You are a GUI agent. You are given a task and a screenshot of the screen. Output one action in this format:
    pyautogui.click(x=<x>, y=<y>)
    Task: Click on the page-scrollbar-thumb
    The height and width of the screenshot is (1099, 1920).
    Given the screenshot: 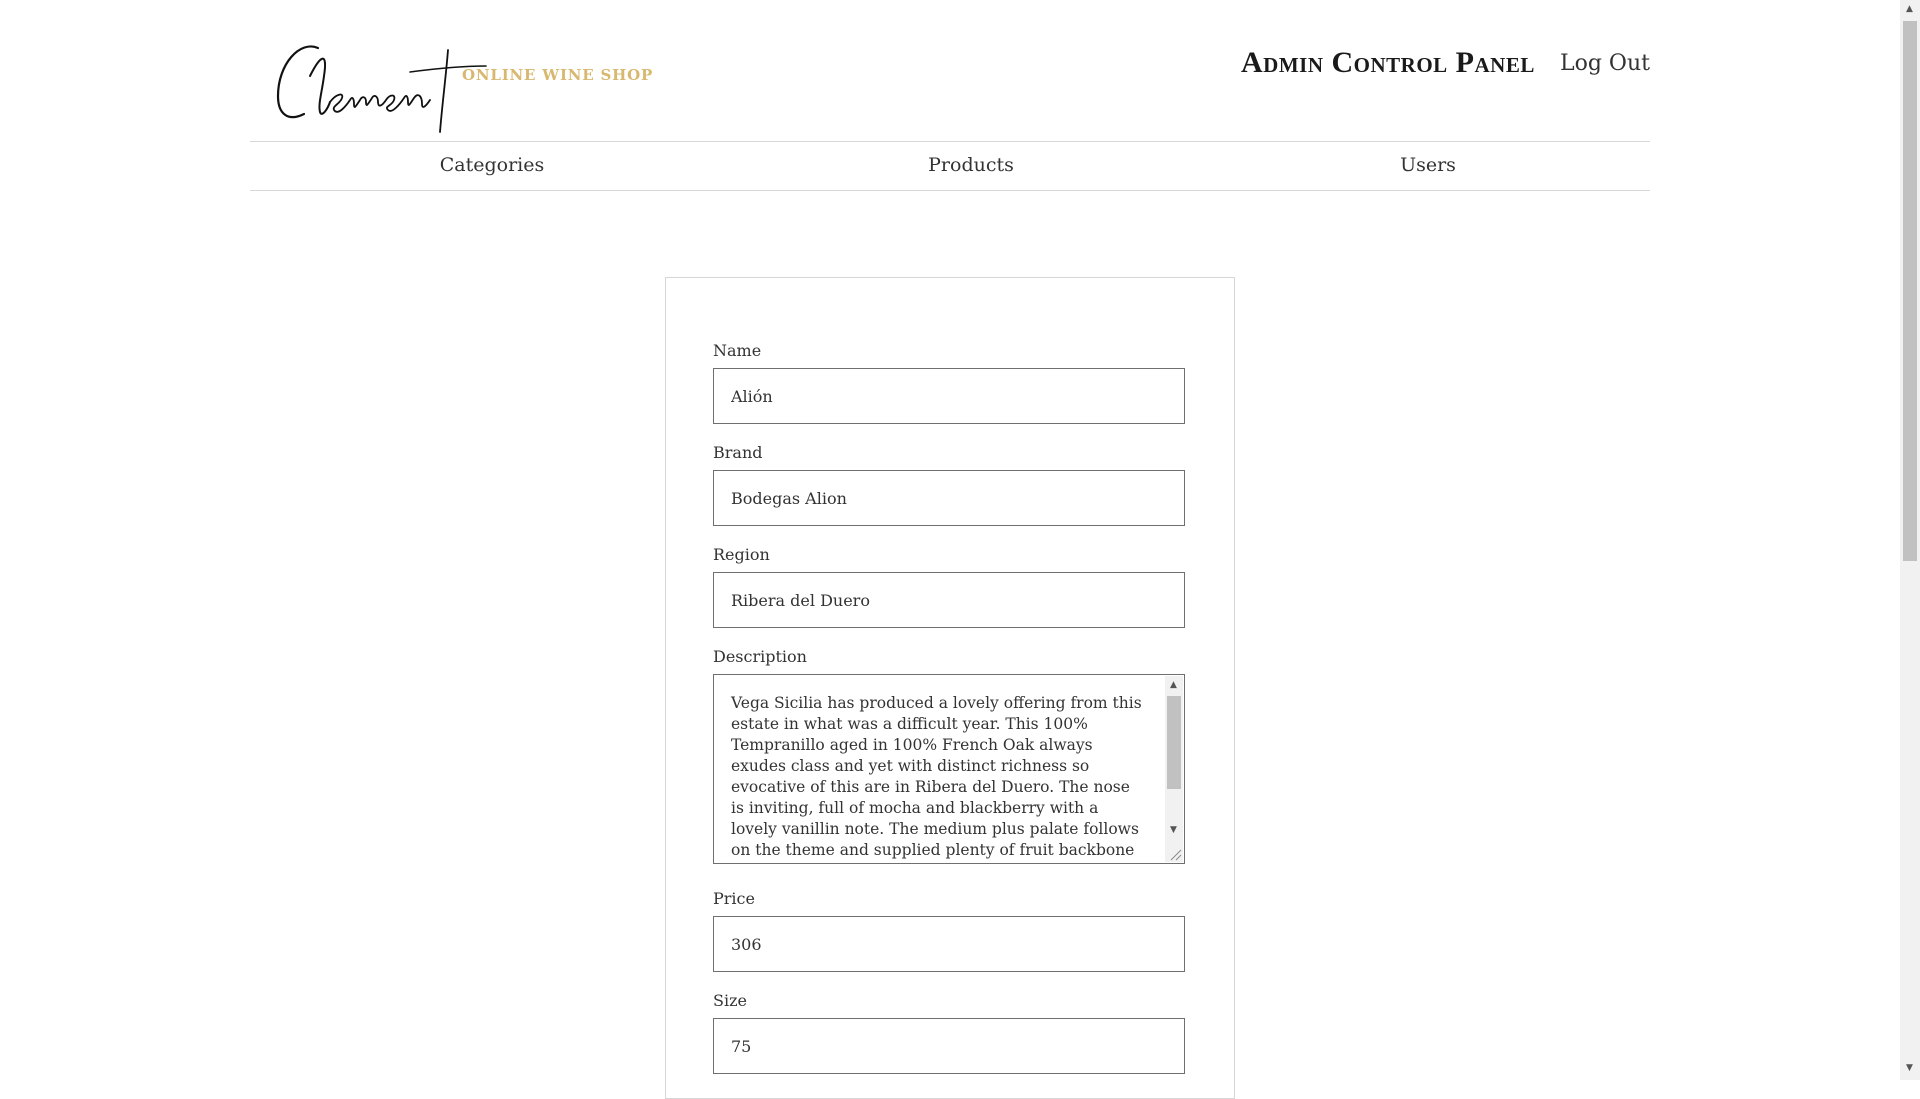 What is the action you would take?
    pyautogui.click(x=1910, y=291)
    